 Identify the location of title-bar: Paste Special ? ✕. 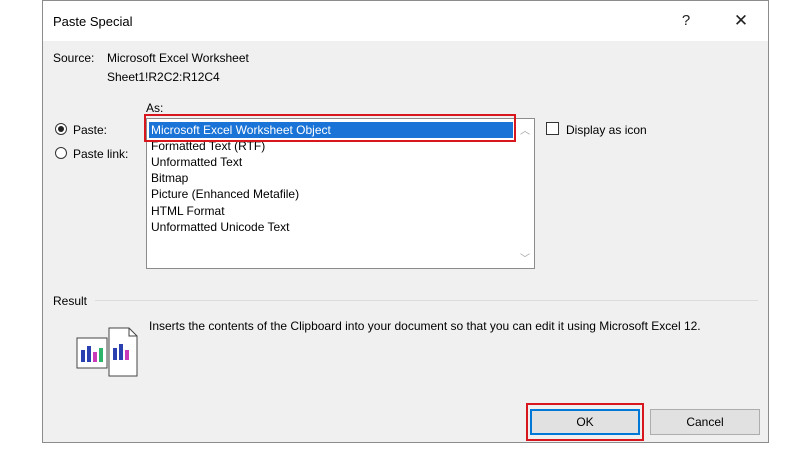
(405, 21).